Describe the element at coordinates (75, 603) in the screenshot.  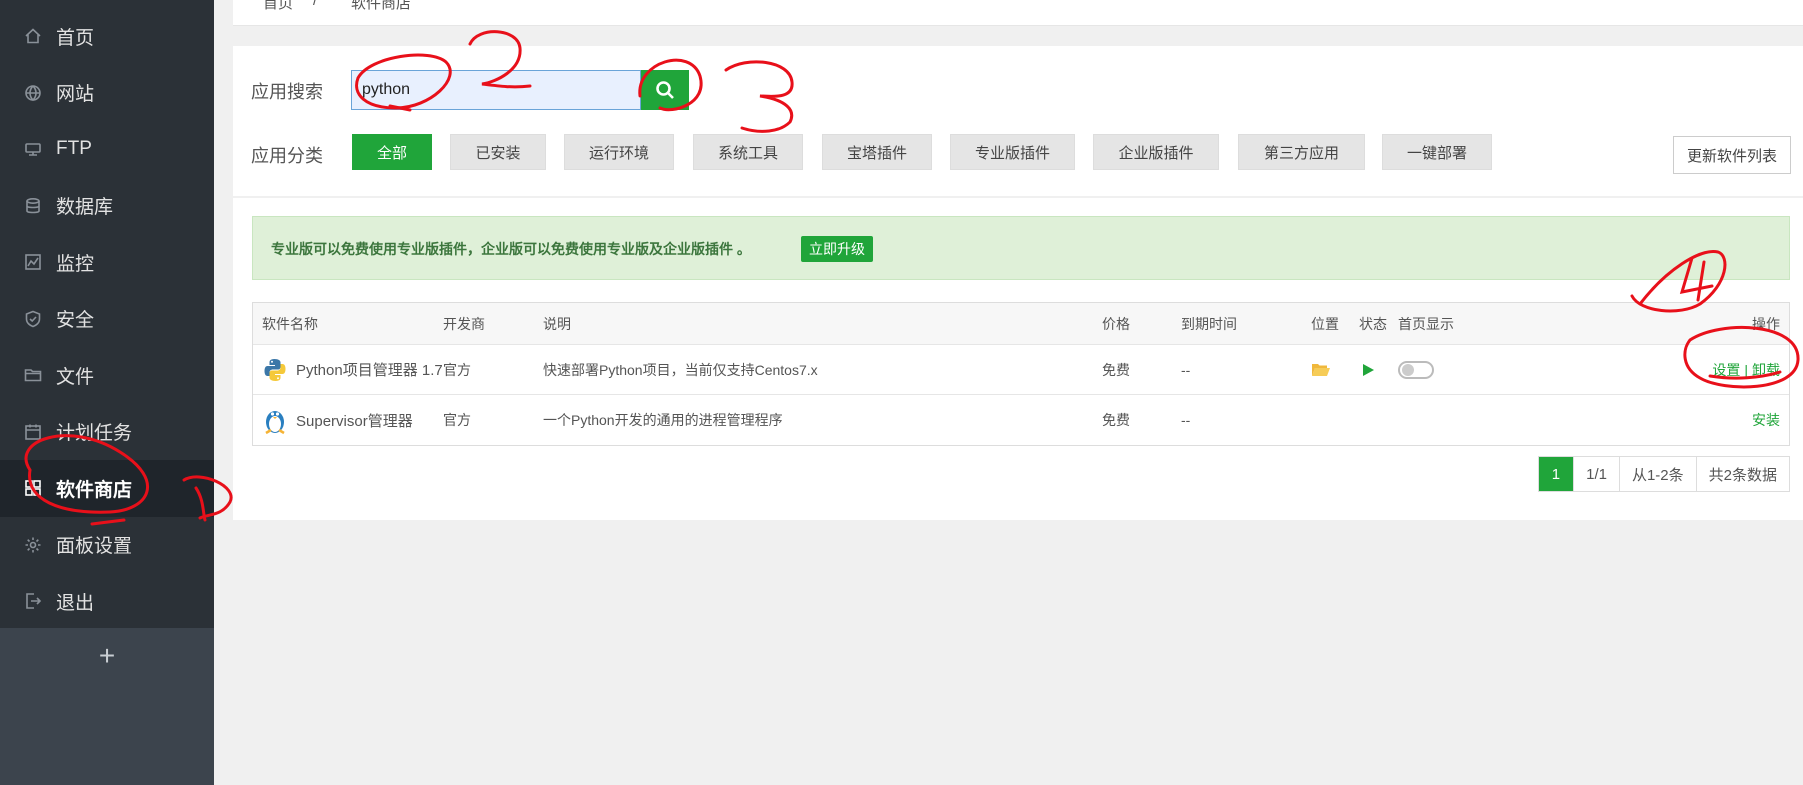
I see `sidebar-item-label: 退出` at that location.